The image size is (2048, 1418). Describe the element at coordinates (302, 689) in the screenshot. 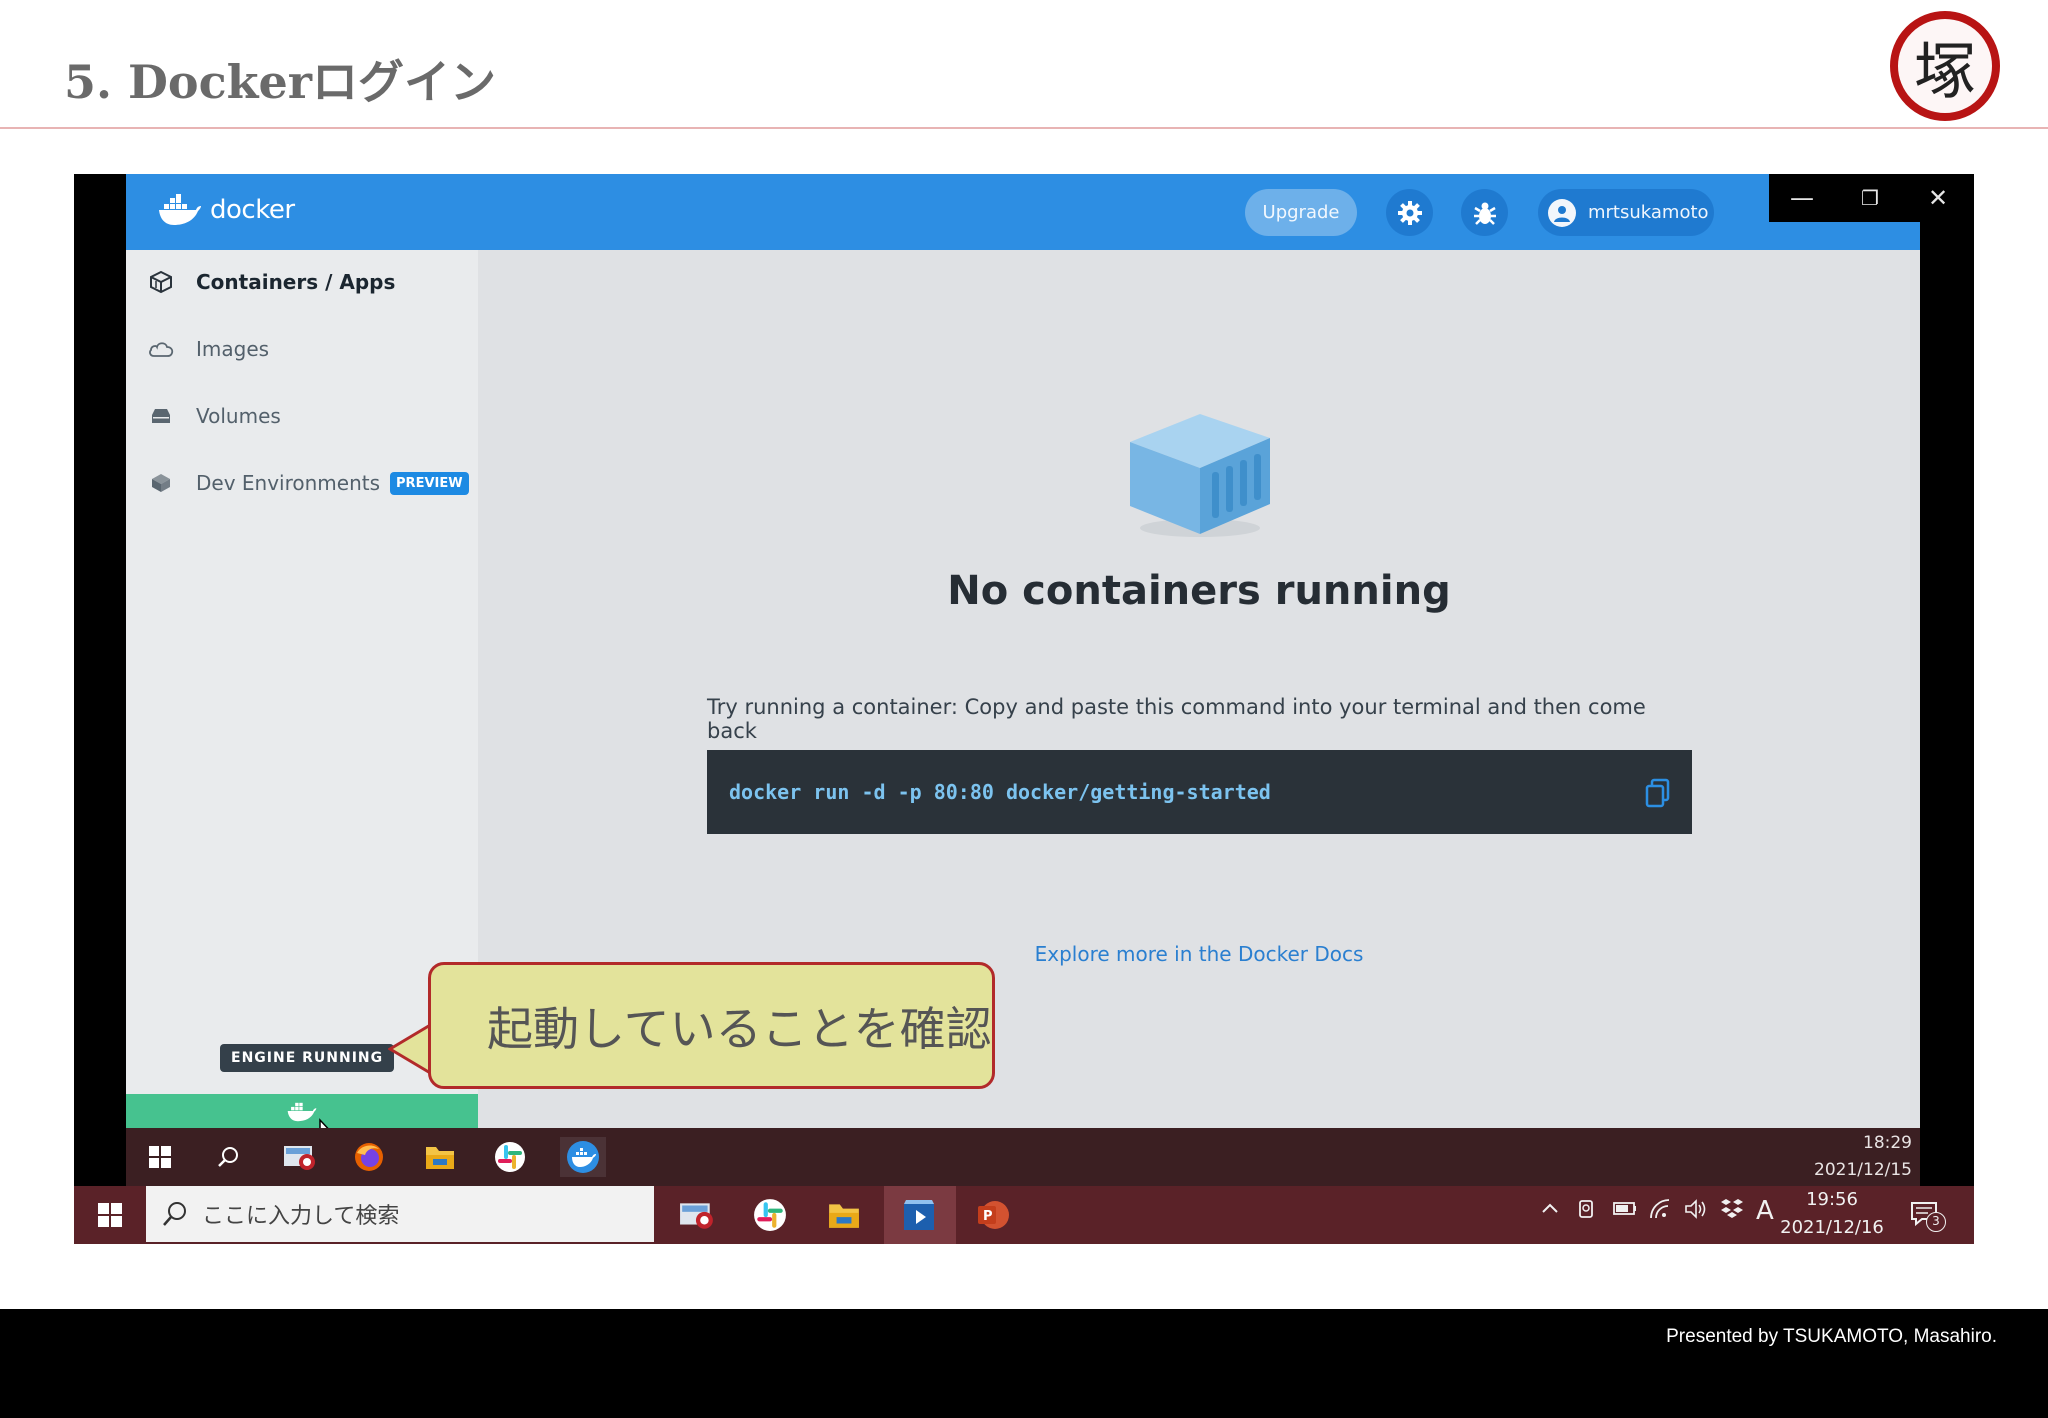

I see `sidebar` at that location.